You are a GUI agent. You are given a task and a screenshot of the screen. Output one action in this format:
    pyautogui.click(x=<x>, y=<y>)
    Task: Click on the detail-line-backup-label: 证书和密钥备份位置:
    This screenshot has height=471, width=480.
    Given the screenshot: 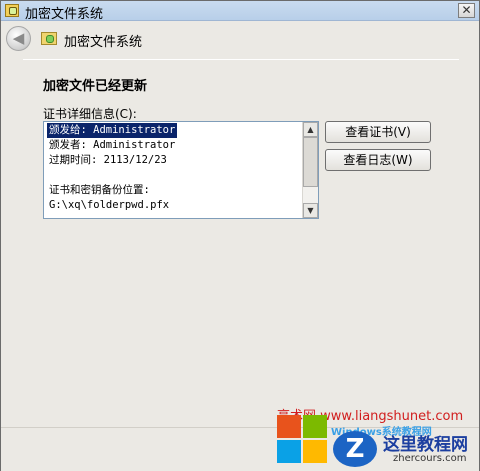 What is the action you would take?
    pyautogui.click(x=99, y=190)
    